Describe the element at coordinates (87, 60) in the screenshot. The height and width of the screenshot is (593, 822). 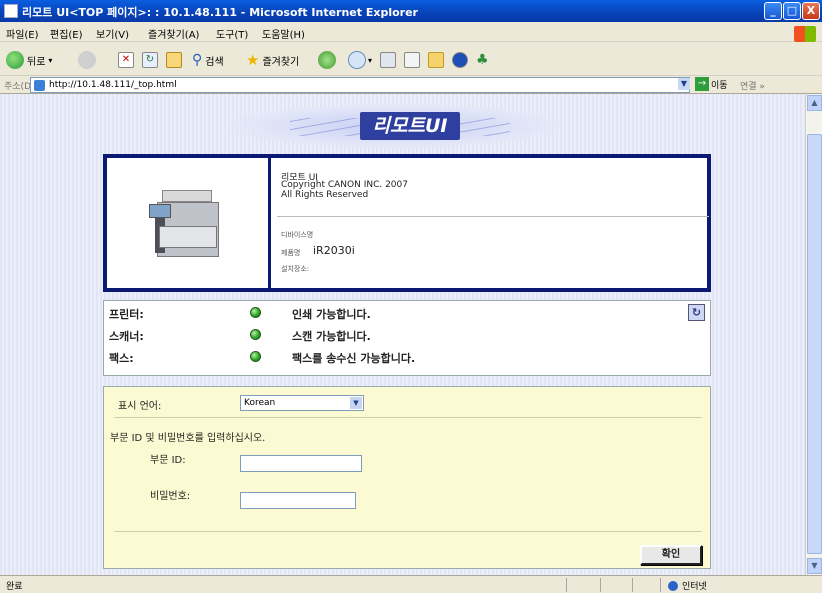
I see `forward-button` at that location.